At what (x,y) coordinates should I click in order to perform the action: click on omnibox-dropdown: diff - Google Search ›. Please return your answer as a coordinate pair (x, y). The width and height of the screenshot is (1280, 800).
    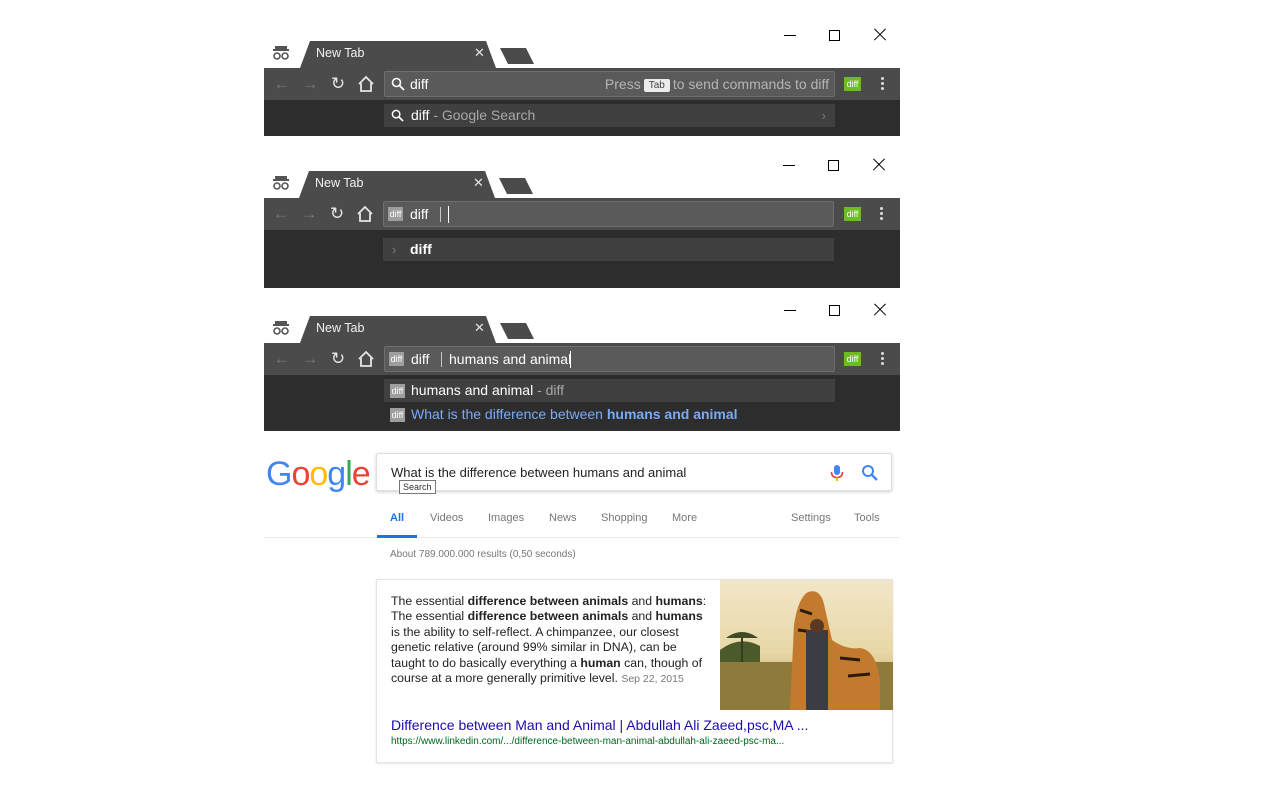
    Looking at the image, I should click on (582, 118).